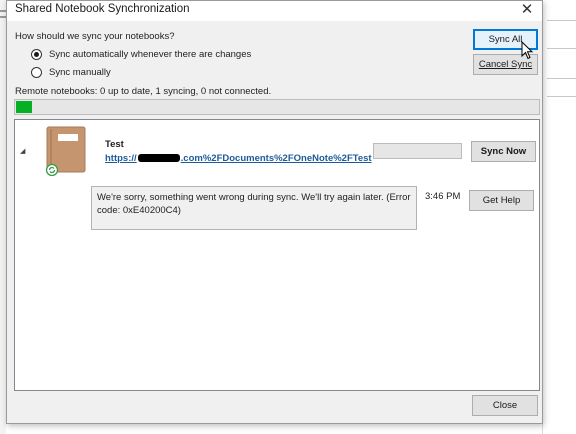  Describe the element at coordinates (527, 50) in the screenshot. I see `mouse-pointer-icon` at that location.